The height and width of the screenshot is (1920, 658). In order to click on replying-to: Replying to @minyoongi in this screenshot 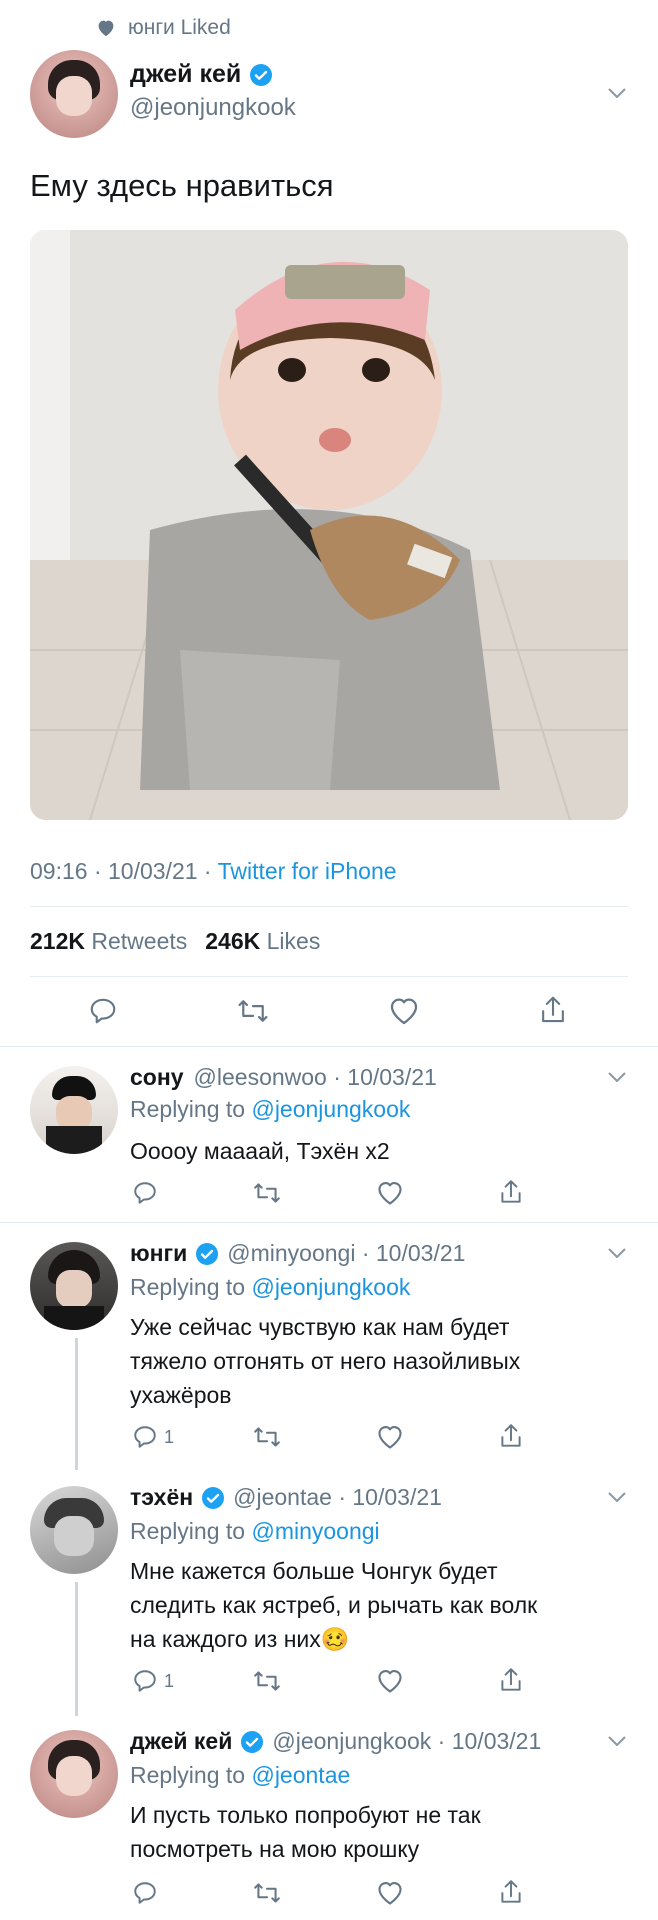, I will do `click(255, 1531)`.